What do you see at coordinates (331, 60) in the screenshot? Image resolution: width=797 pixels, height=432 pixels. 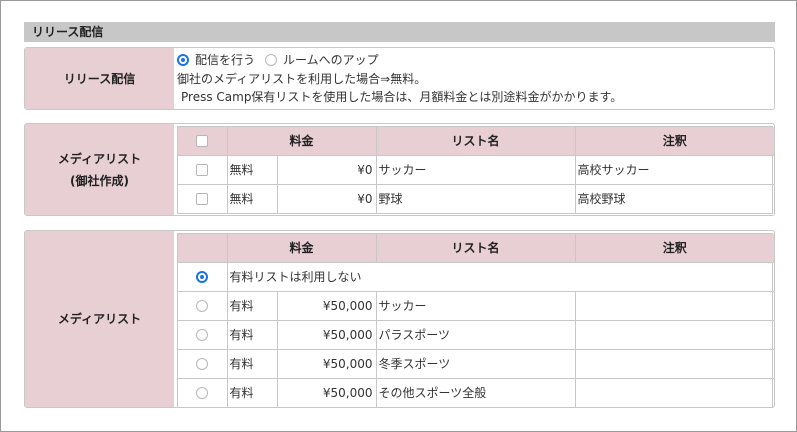 I see `room-label: ルームへのアップ` at bounding box center [331, 60].